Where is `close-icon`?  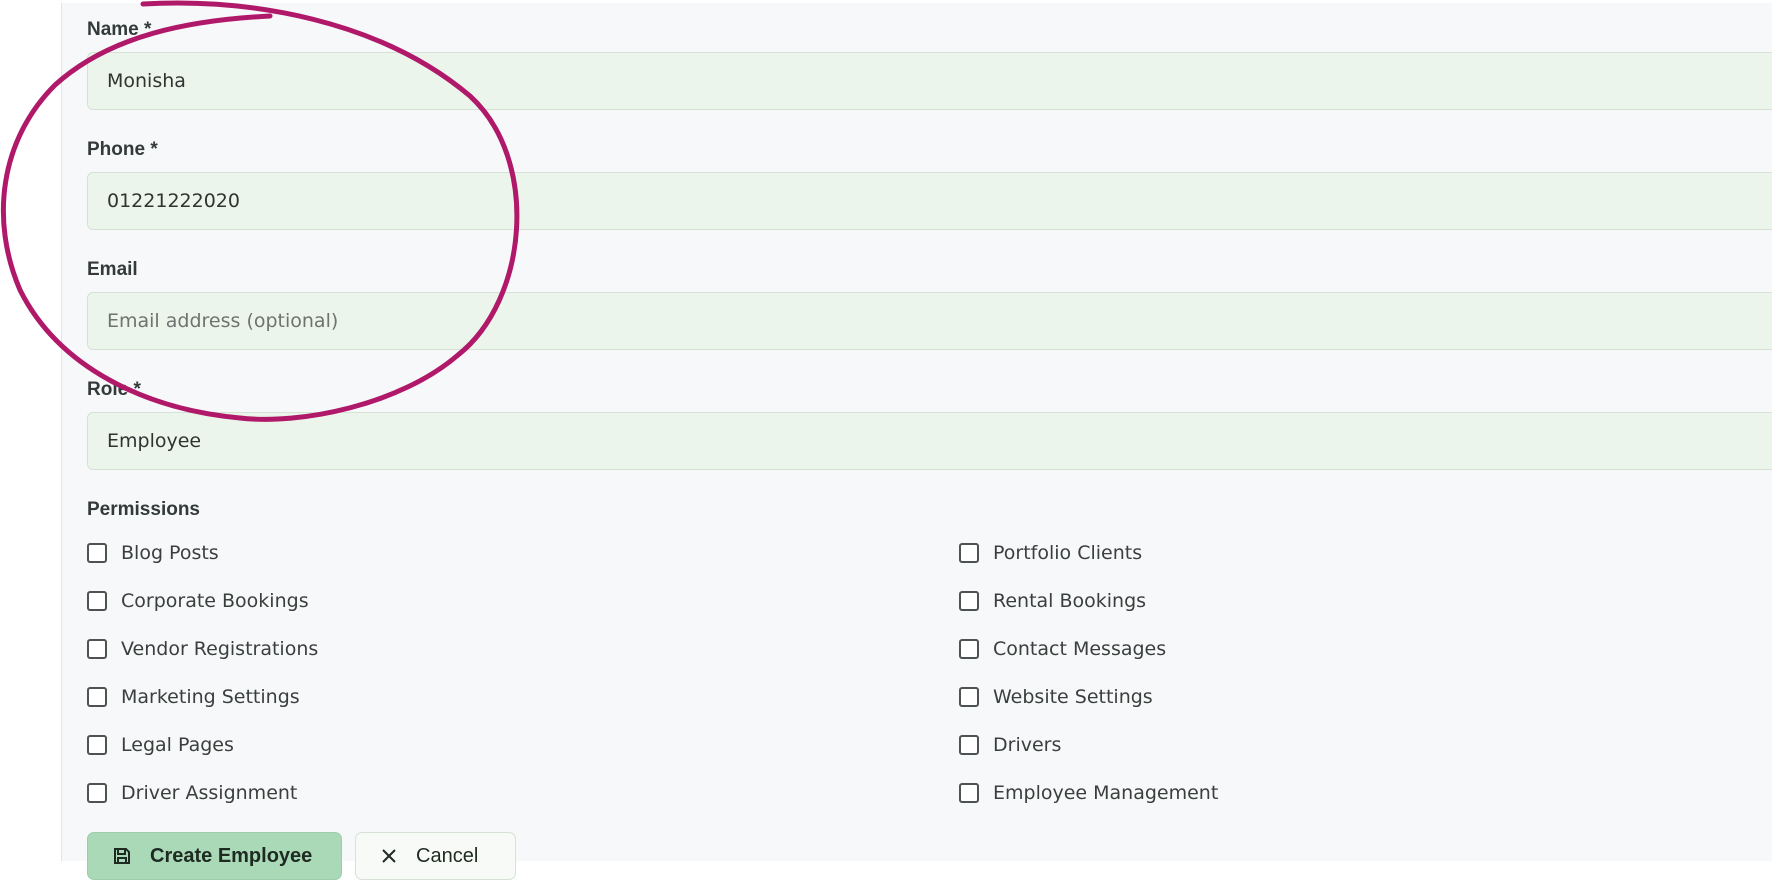
close-icon is located at coordinates (389, 856).